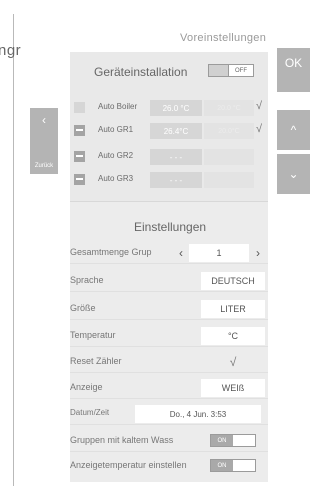 The image size is (324, 486). I want to click on device-row-gr1: Auto GR1 26.4°C 20.0°C √, so click(169, 131).